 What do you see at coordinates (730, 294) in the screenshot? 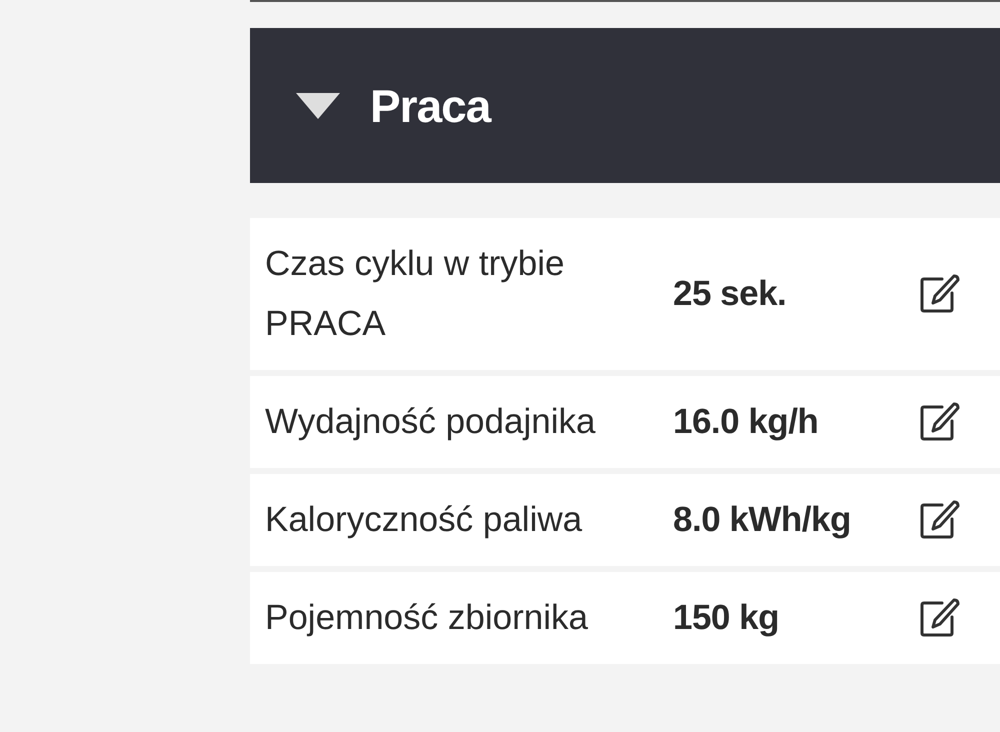
I see `setting-value: 25 sek.` at bounding box center [730, 294].